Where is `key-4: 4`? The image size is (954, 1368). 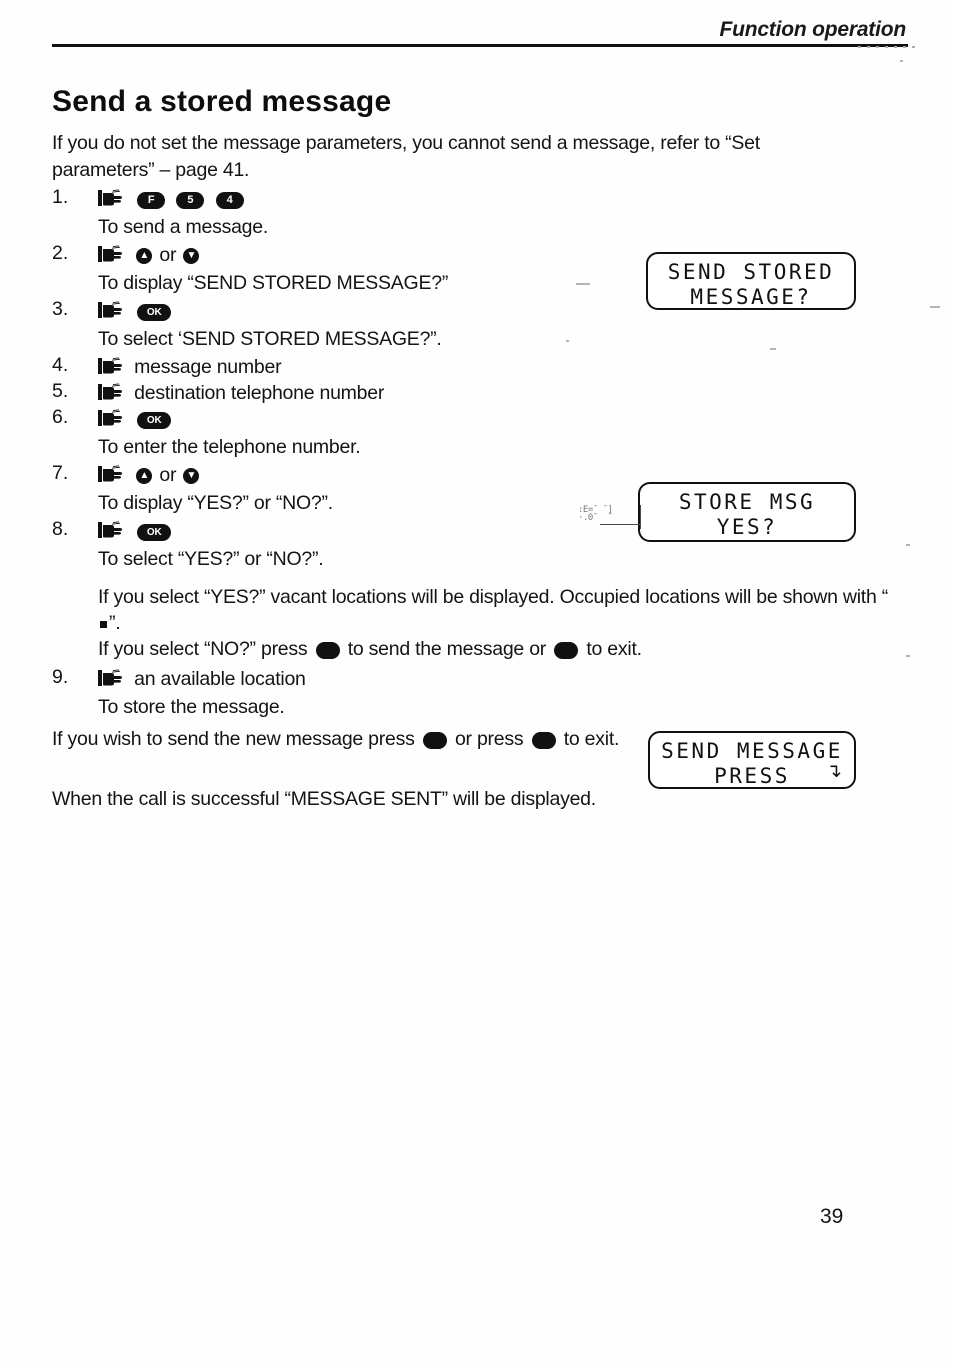 key-4: 4 is located at coordinates (229, 200).